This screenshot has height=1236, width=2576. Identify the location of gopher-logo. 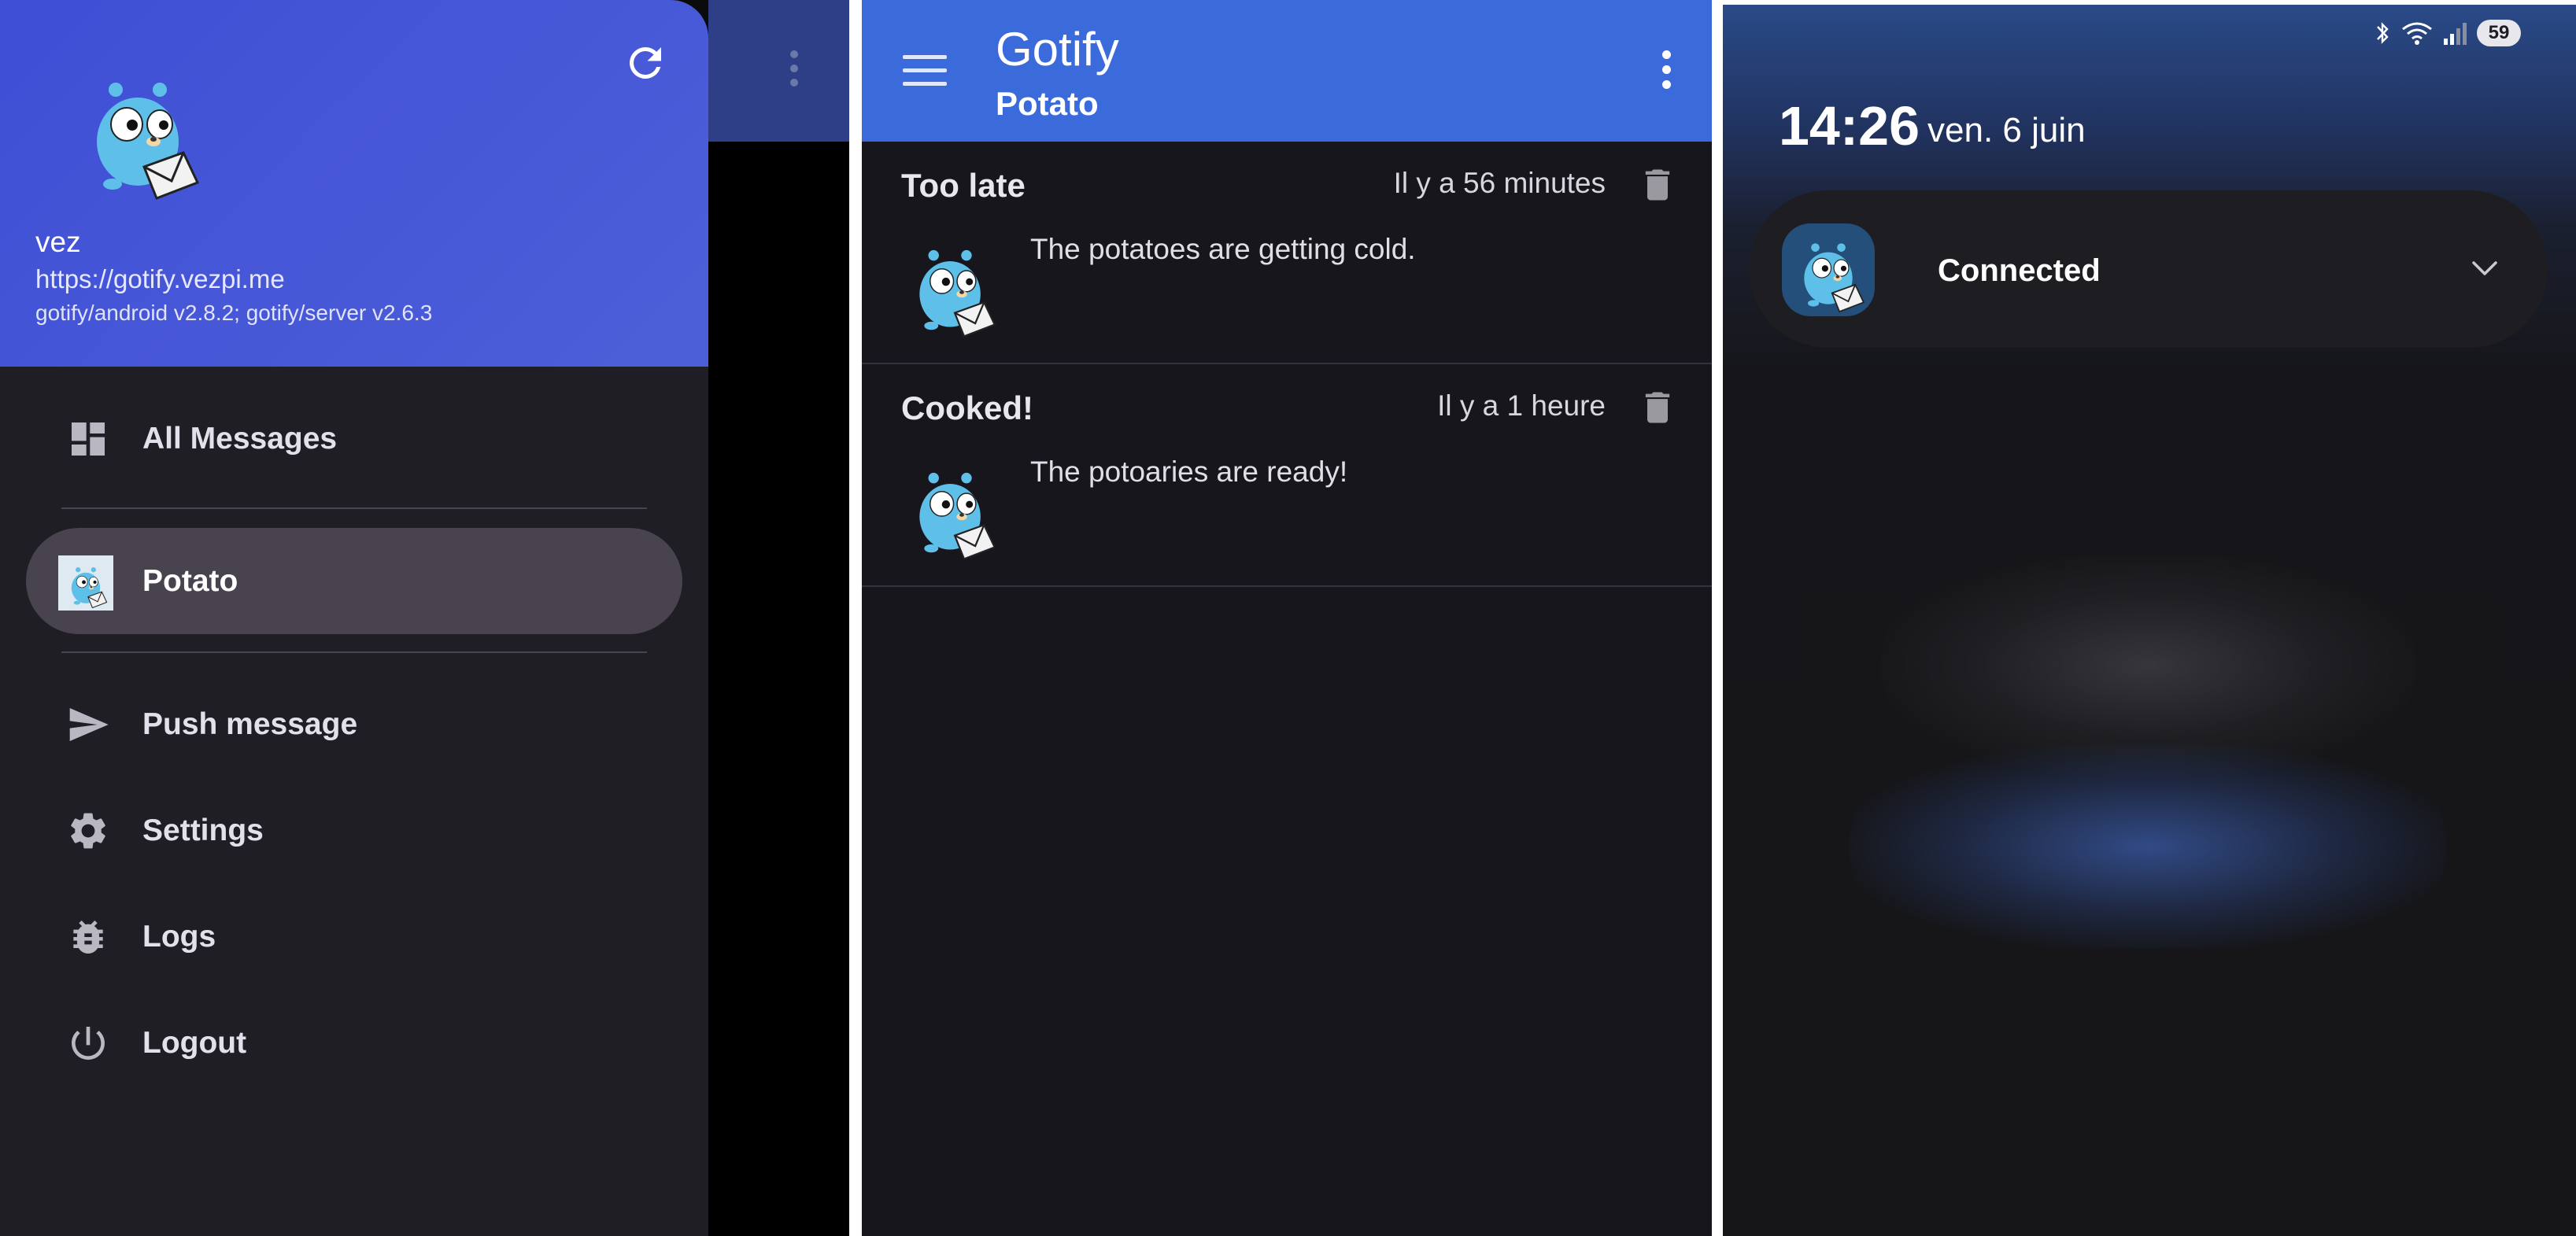
(147, 140).